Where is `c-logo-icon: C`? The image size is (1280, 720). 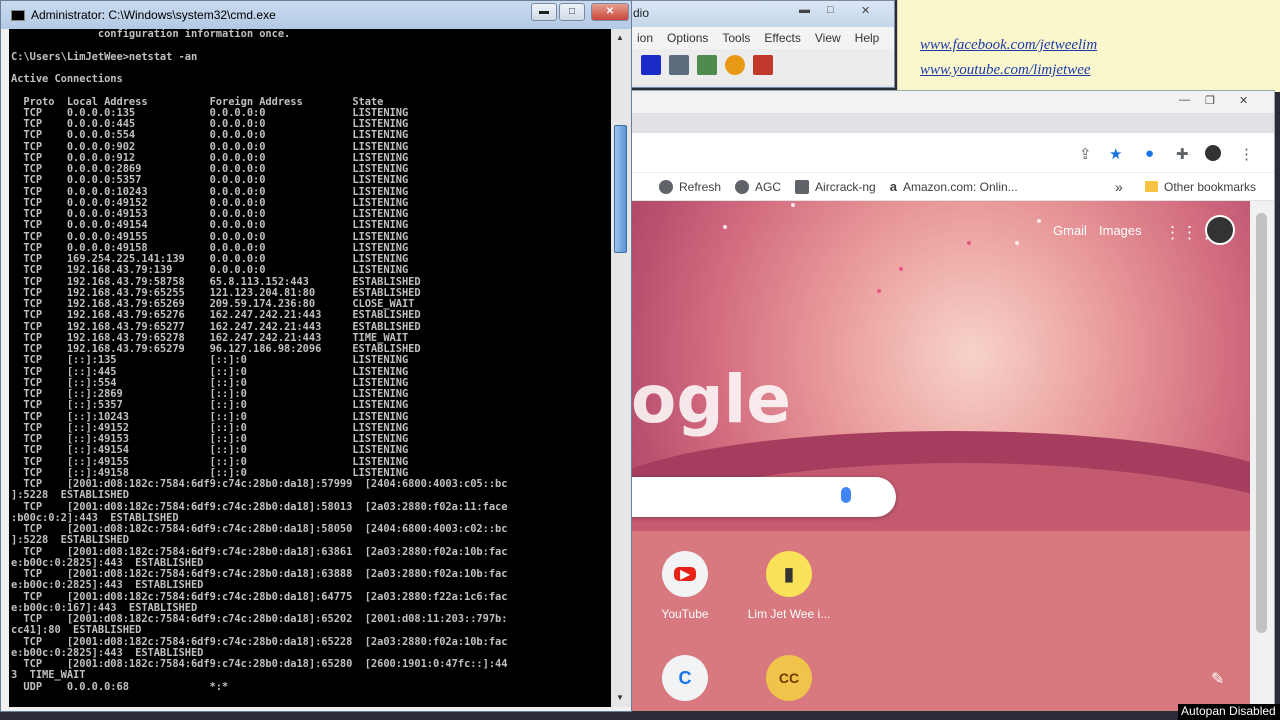
c-logo-icon: C is located at coordinates (685, 678).